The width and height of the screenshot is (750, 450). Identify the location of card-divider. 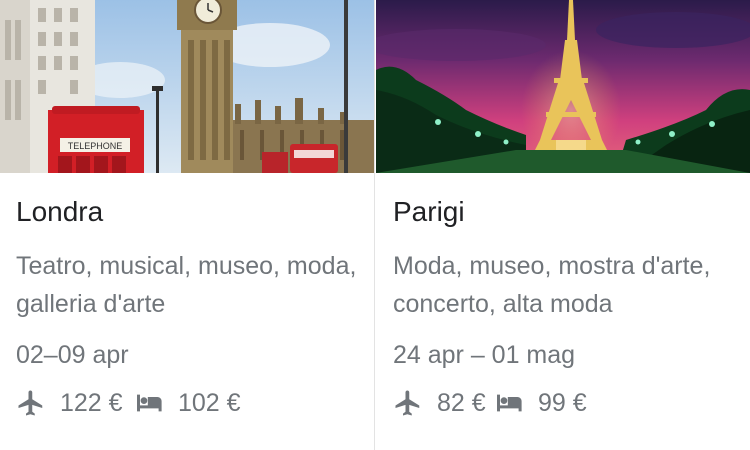
(374, 225).